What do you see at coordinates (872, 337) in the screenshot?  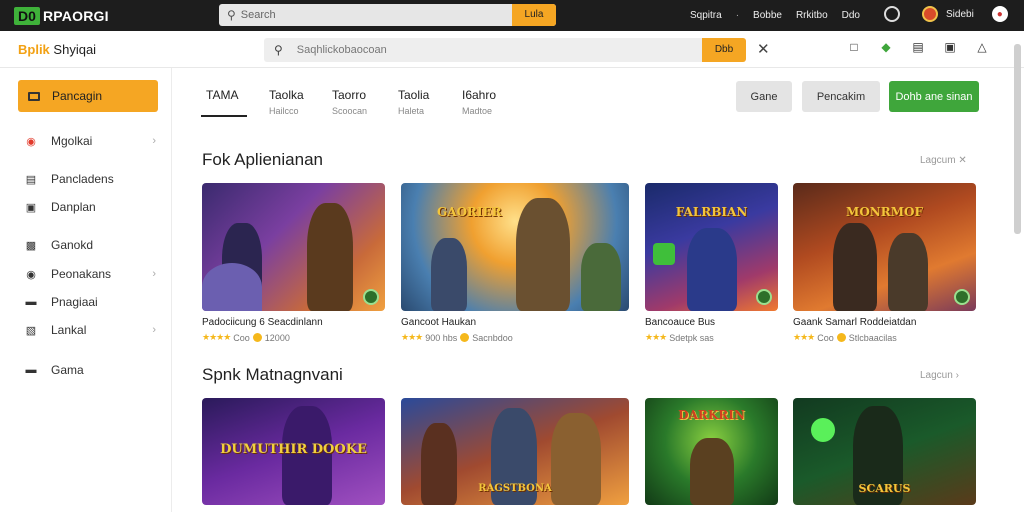 I see `price-text: Stlcbaacilas` at bounding box center [872, 337].